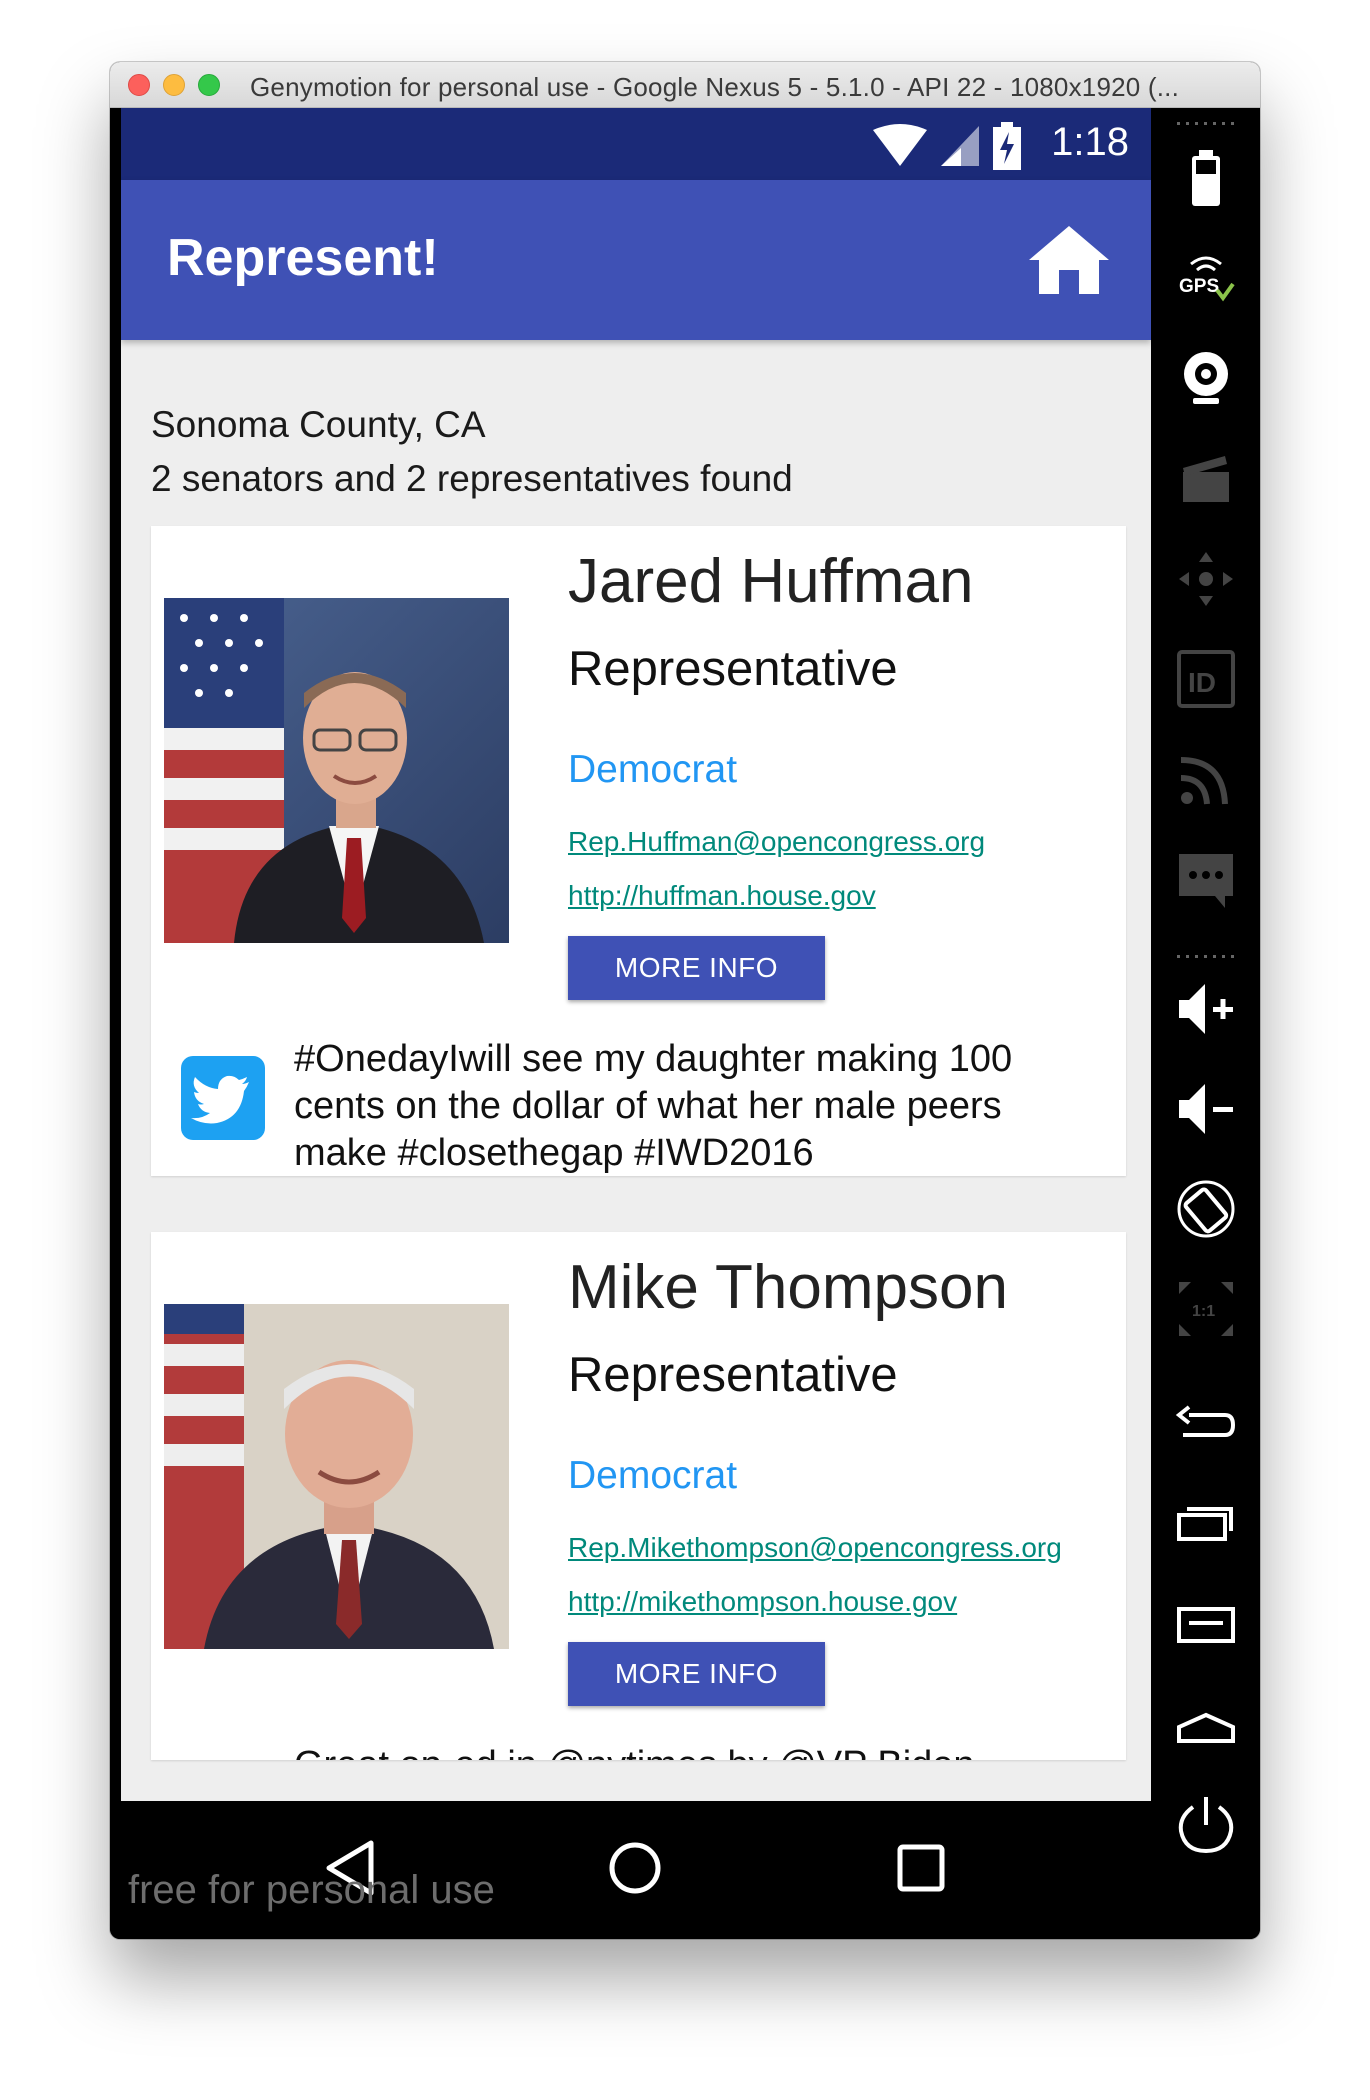  What do you see at coordinates (722, 896) in the screenshot?
I see `representative-website-link: http://huffman.house.gov` at bounding box center [722, 896].